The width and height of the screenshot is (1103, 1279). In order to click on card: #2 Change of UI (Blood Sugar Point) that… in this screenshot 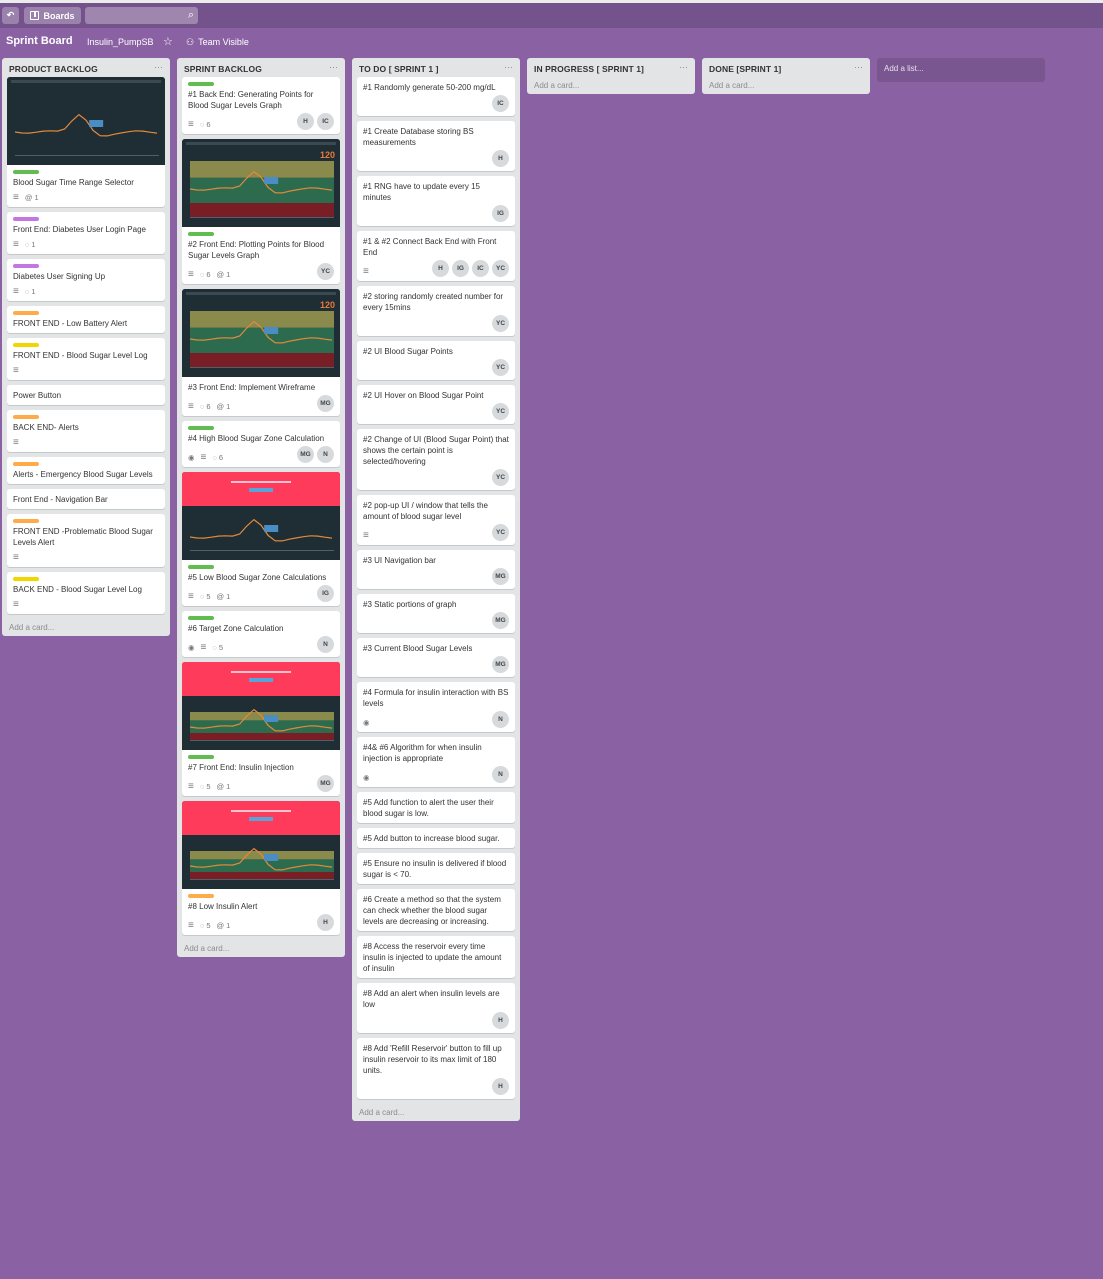, I will do `click(436, 459)`.